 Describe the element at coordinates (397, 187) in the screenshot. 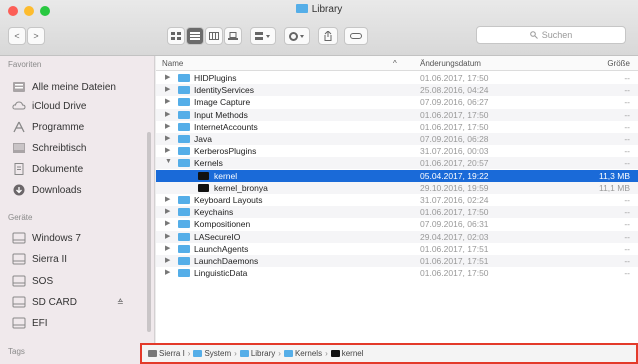

I see `table-row: kernel_bronya 29.10.2016, 19:59 11,1 MB` at that location.